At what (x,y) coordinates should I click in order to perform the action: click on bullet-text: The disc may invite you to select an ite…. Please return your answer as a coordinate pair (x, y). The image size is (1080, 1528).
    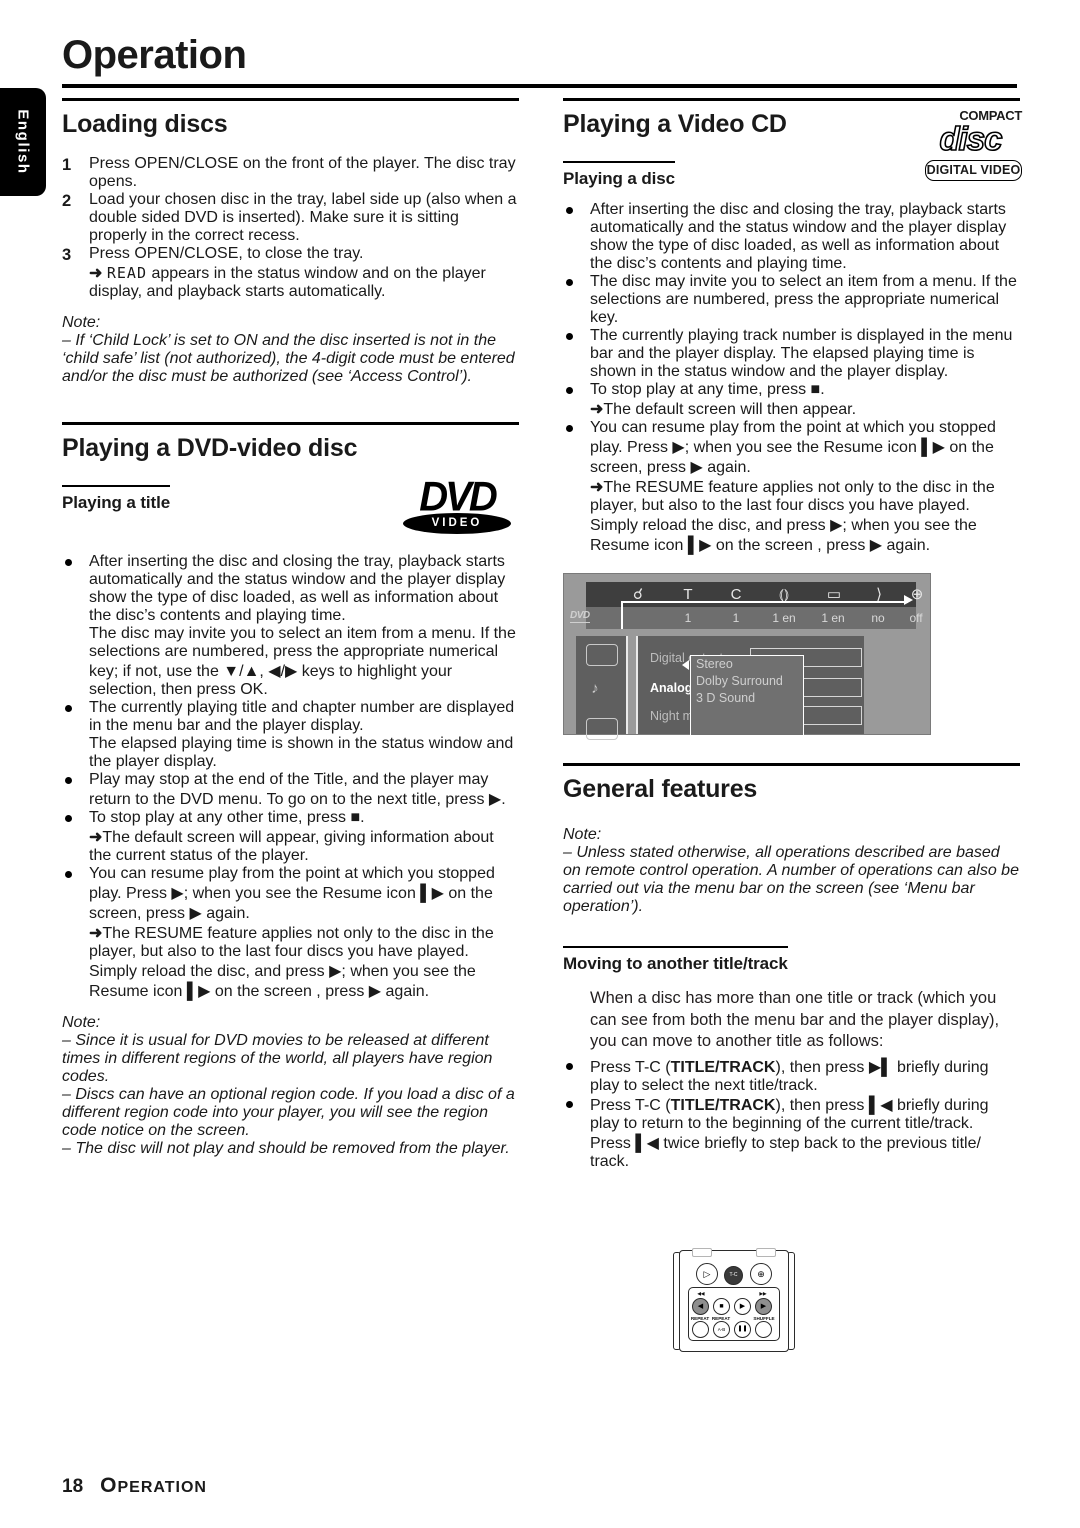
    Looking at the image, I should click on (803, 299).